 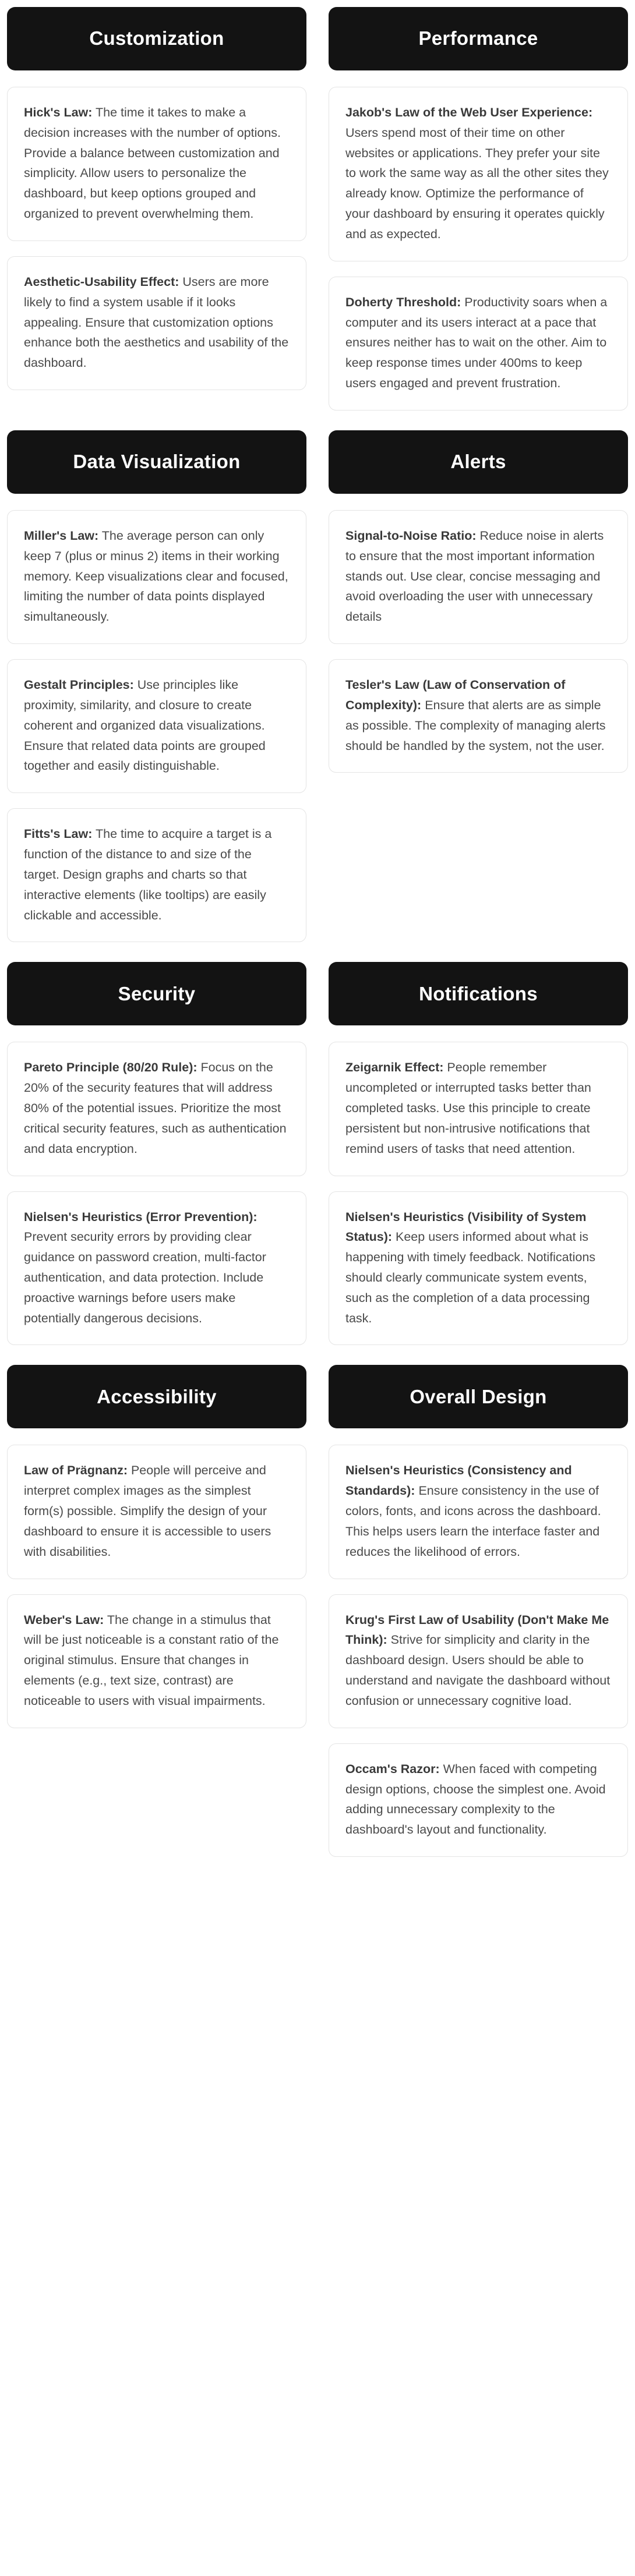 I want to click on category-header-title: Accessibility, so click(x=157, y=1396).